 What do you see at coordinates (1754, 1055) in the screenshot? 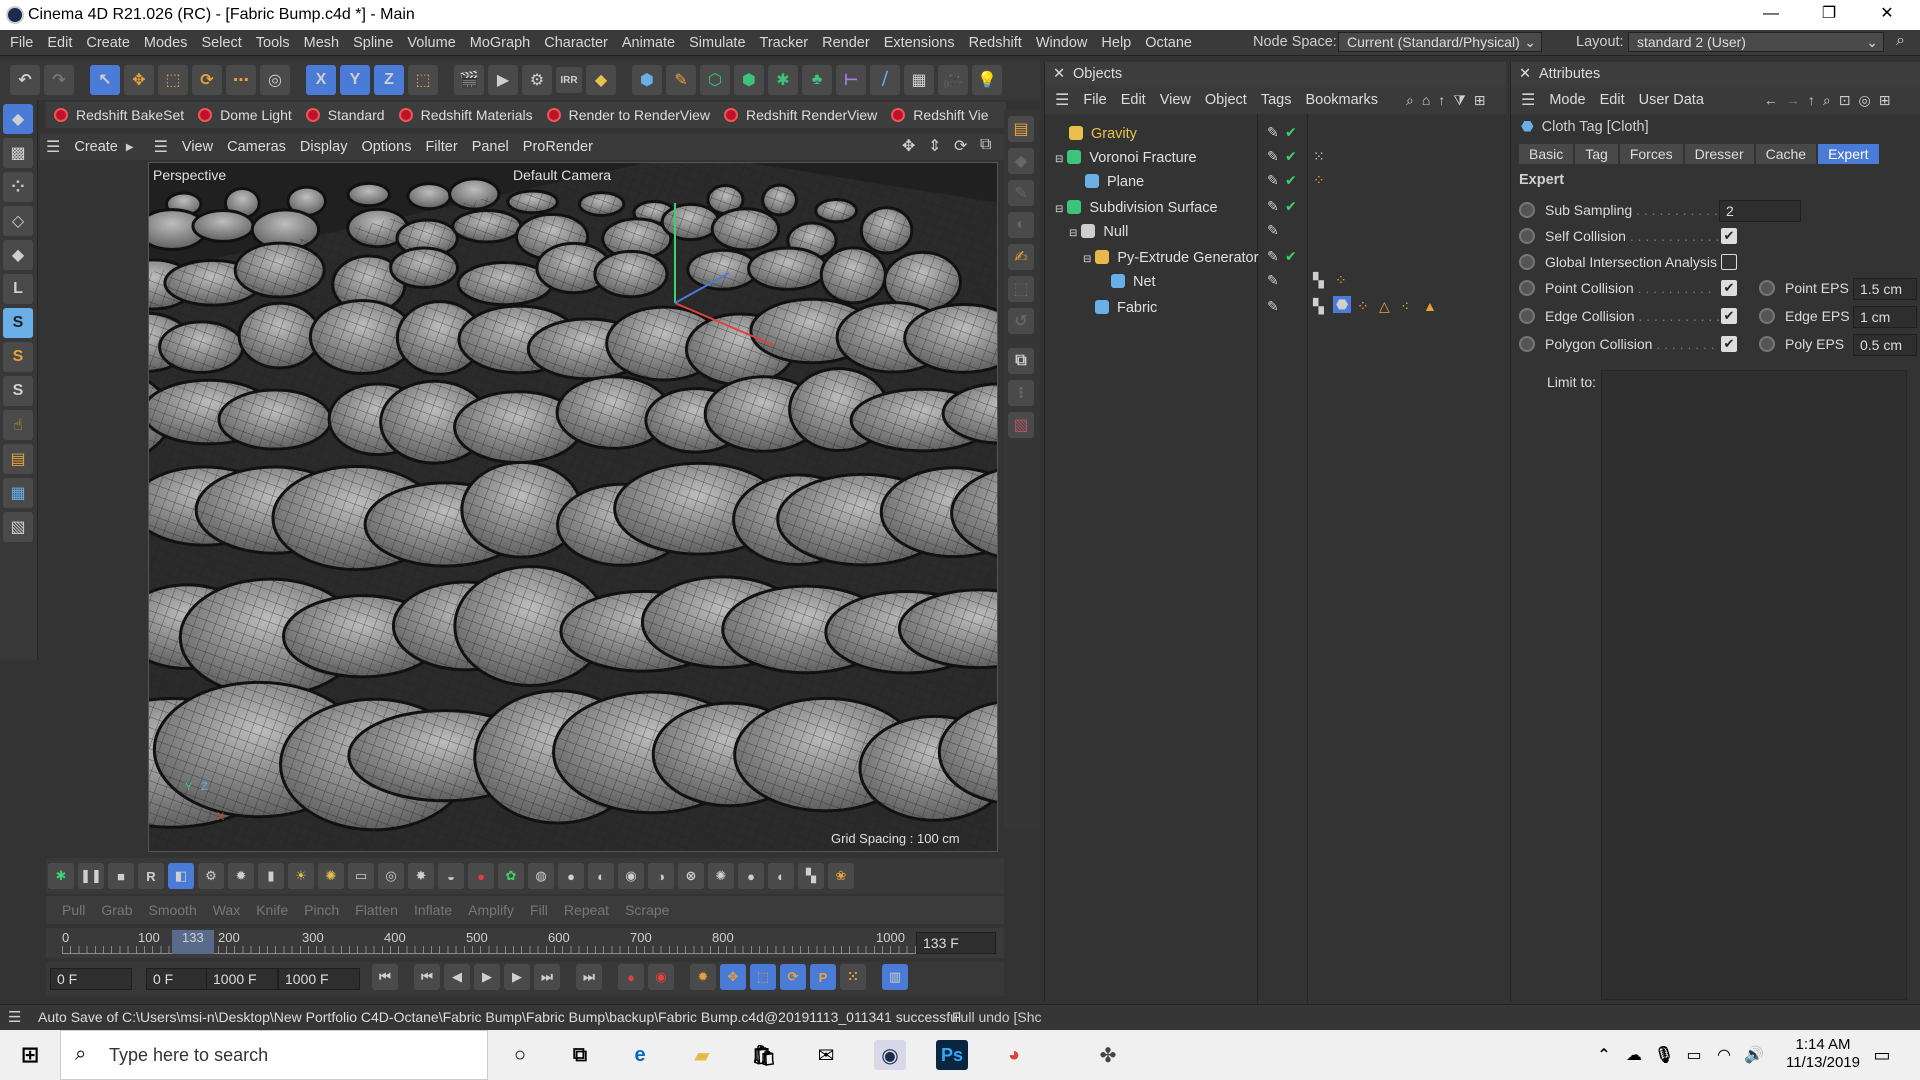
I see `volume-icon: 🔊` at bounding box center [1754, 1055].